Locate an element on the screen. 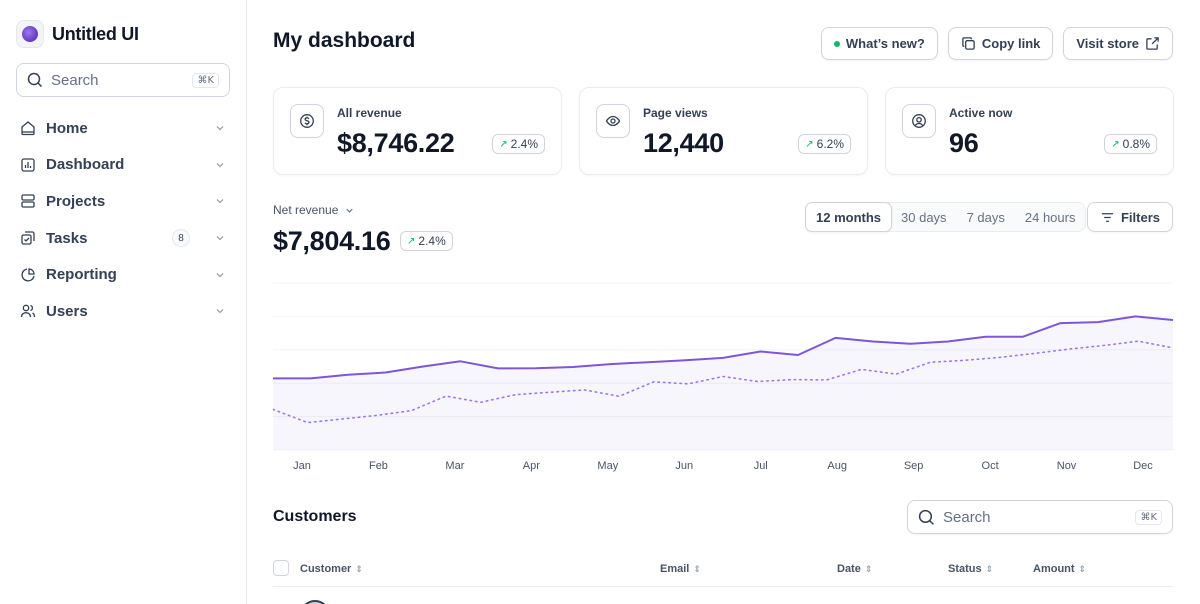  sidebar-item-label: Users is located at coordinates (67, 311).